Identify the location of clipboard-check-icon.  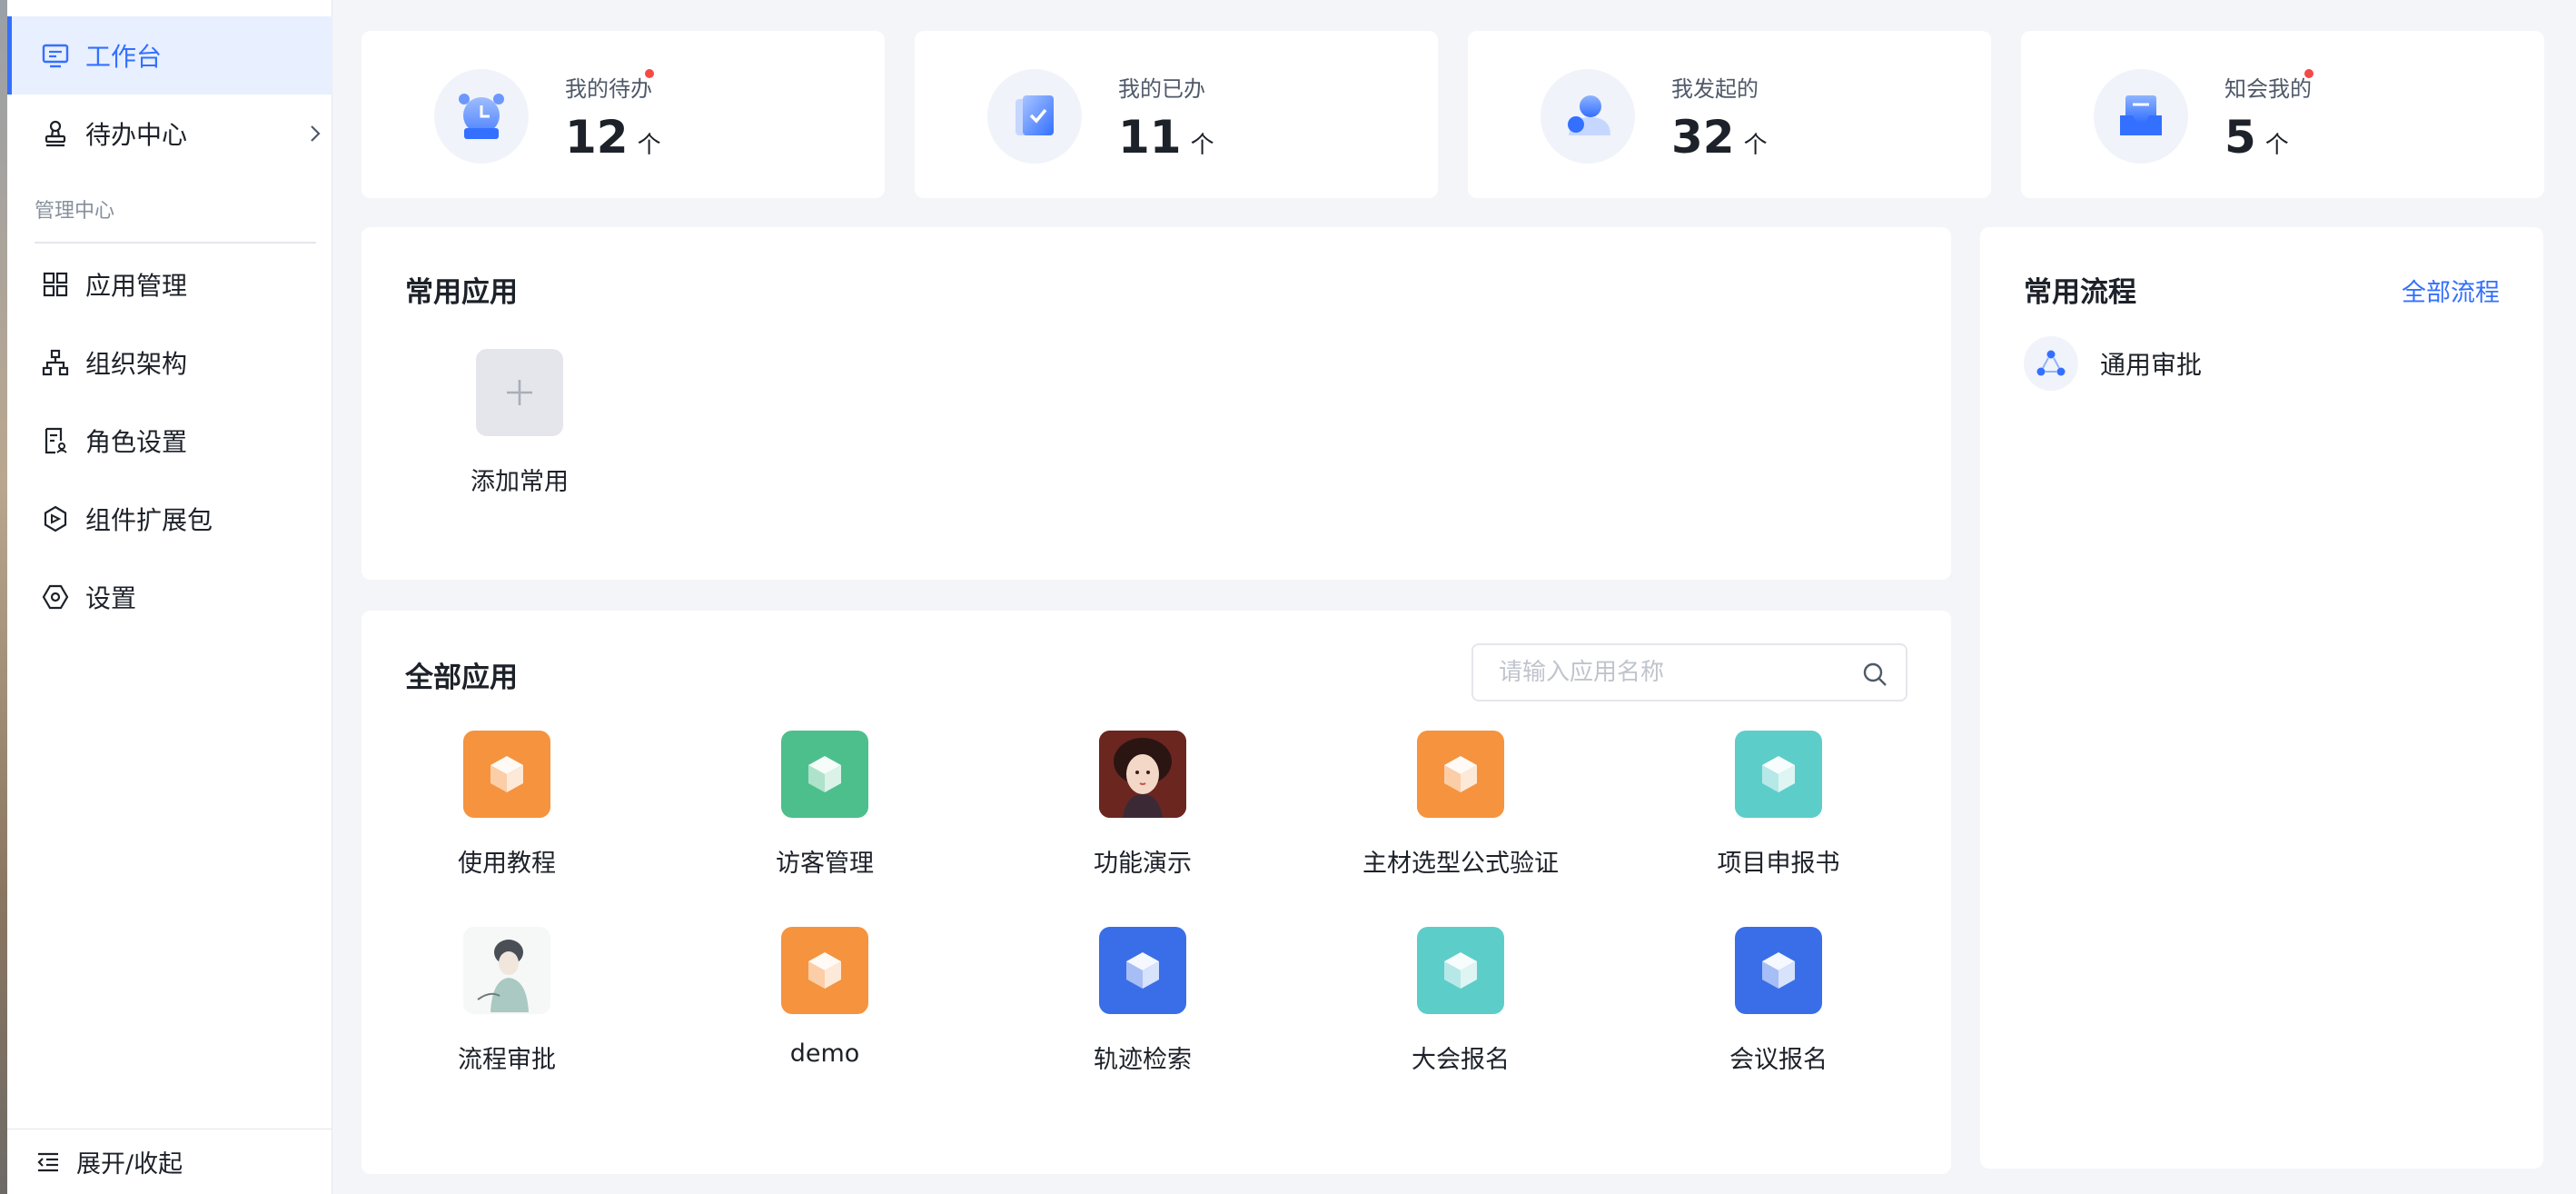
(1034, 117).